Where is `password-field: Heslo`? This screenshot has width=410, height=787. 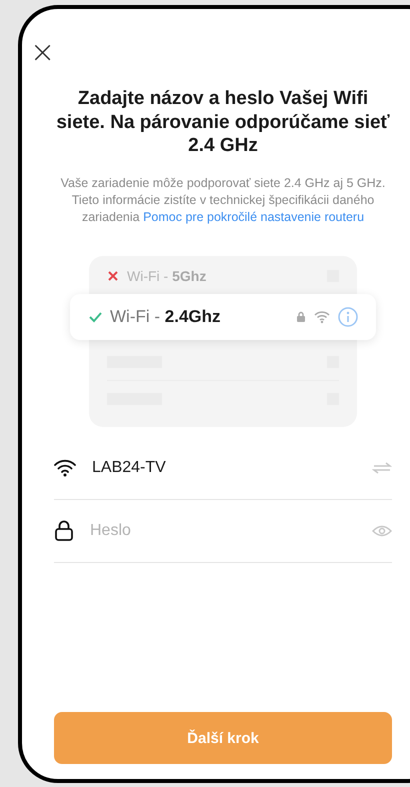
password-field: Heslo is located at coordinates (223, 531).